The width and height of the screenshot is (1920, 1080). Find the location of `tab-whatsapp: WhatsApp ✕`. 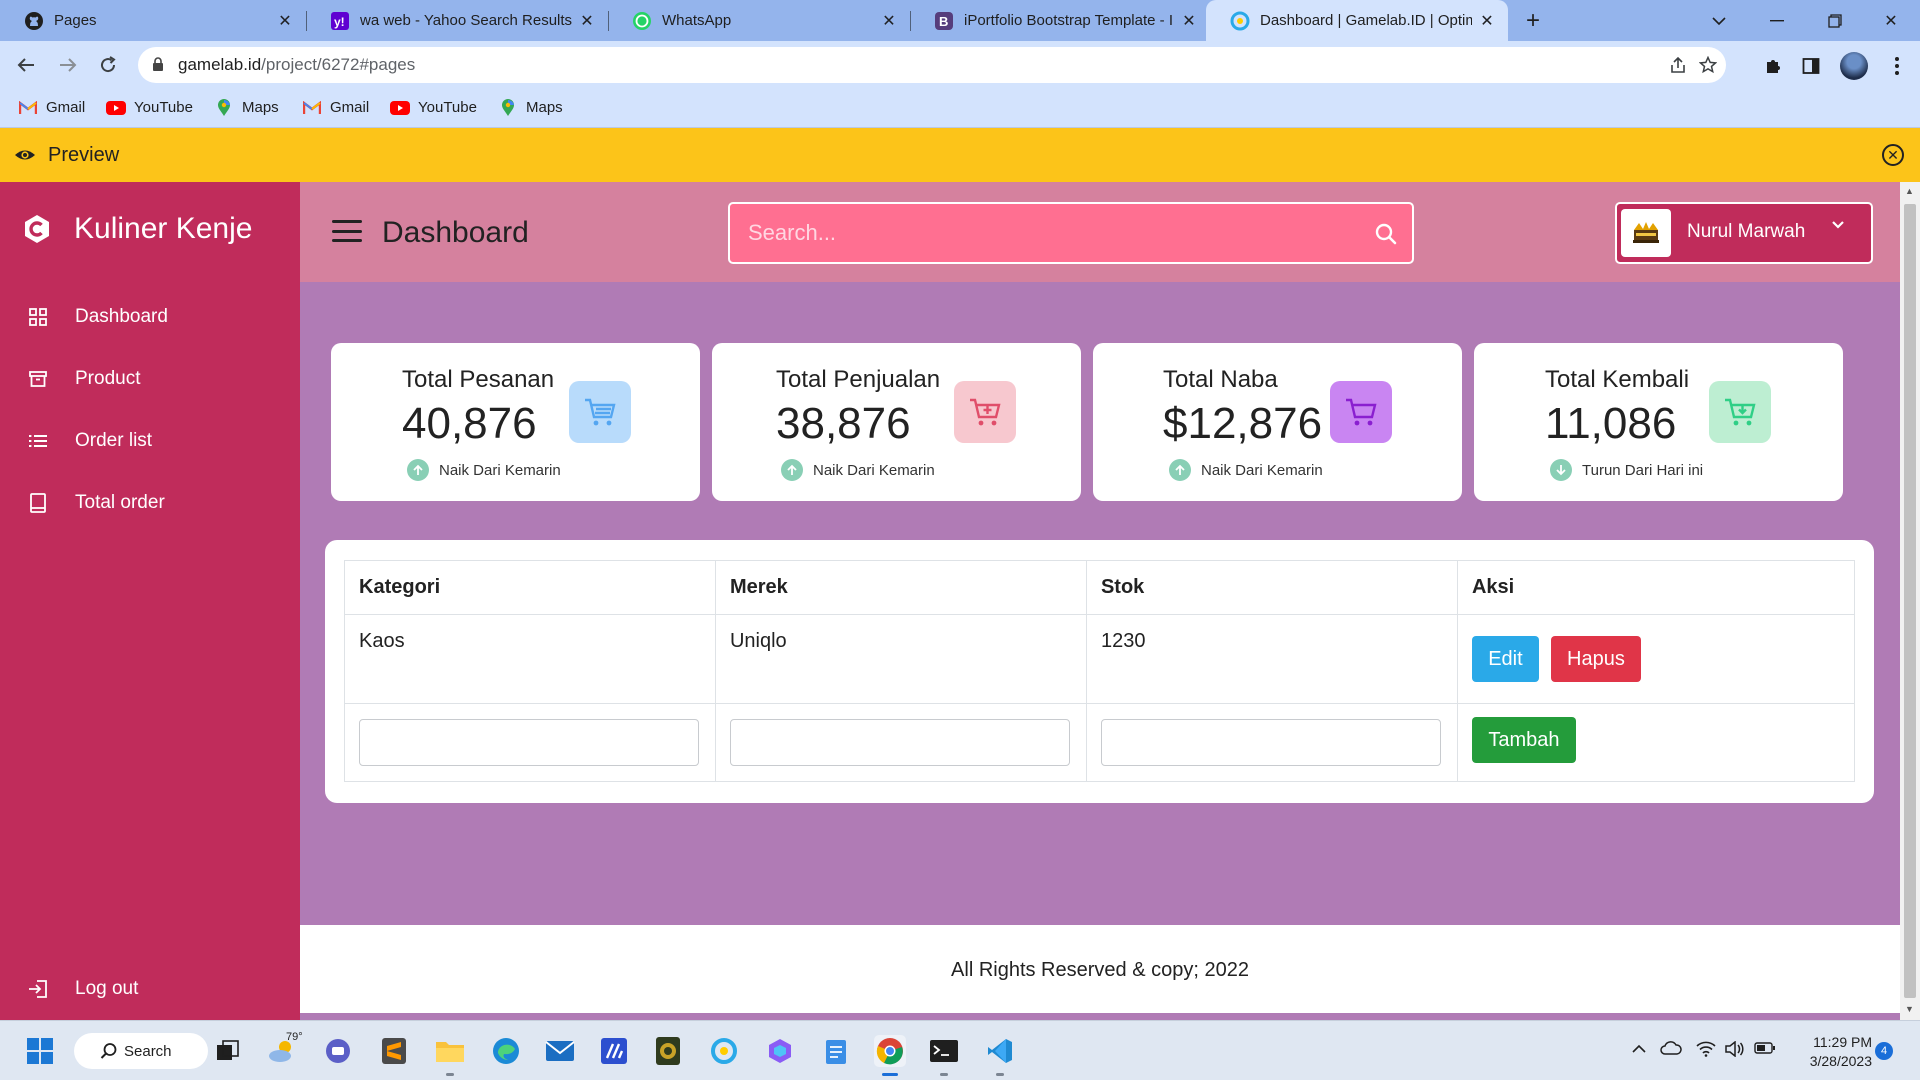

tab-whatsapp: WhatsApp ✕ is located at coordinates (759, 20).